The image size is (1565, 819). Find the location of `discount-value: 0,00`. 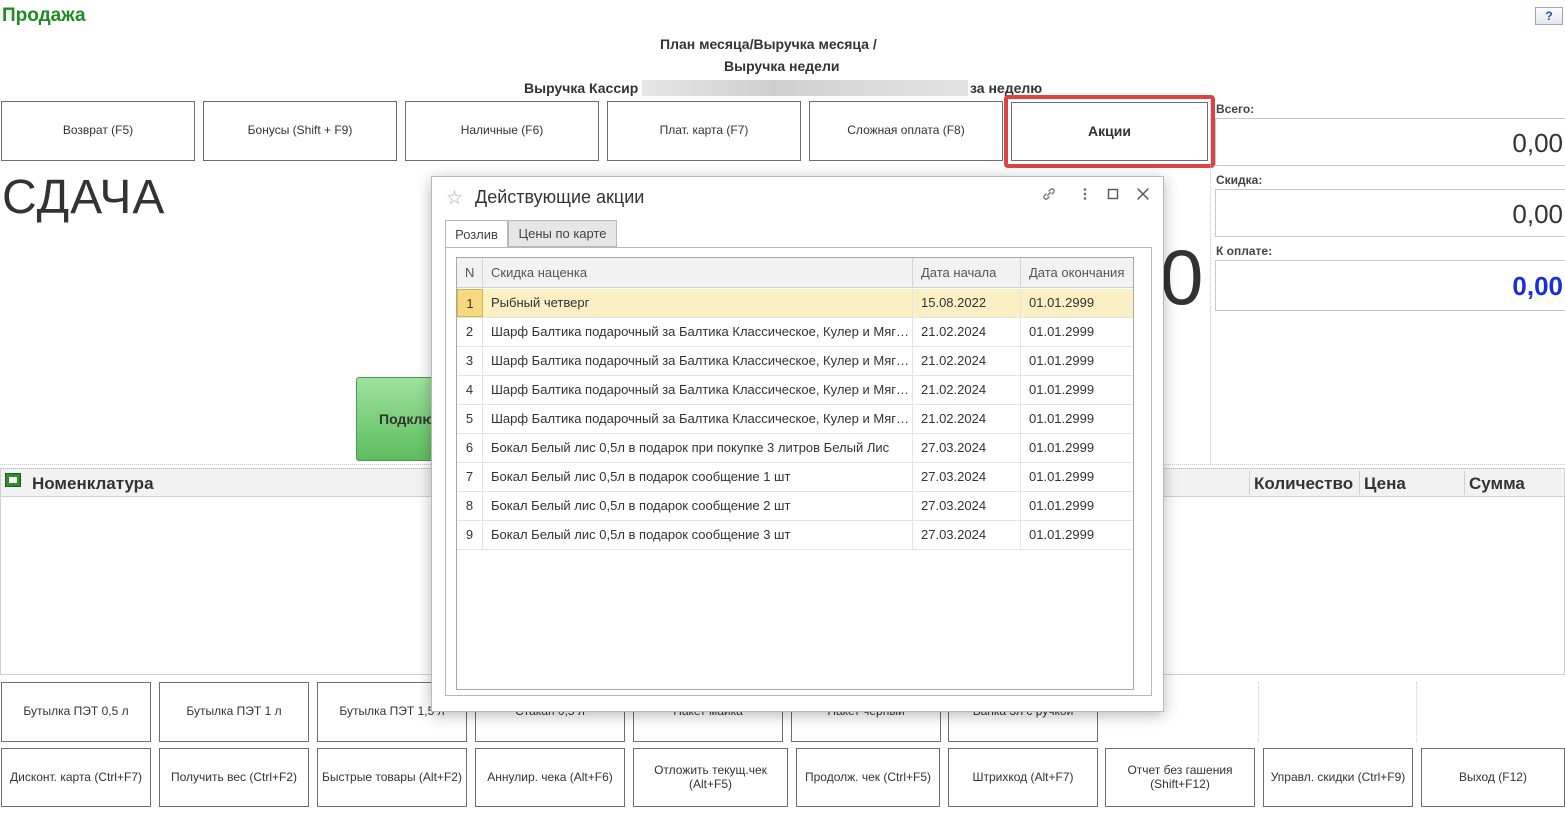

discount-value: 0,00 is located at coordinates (1390, 213).